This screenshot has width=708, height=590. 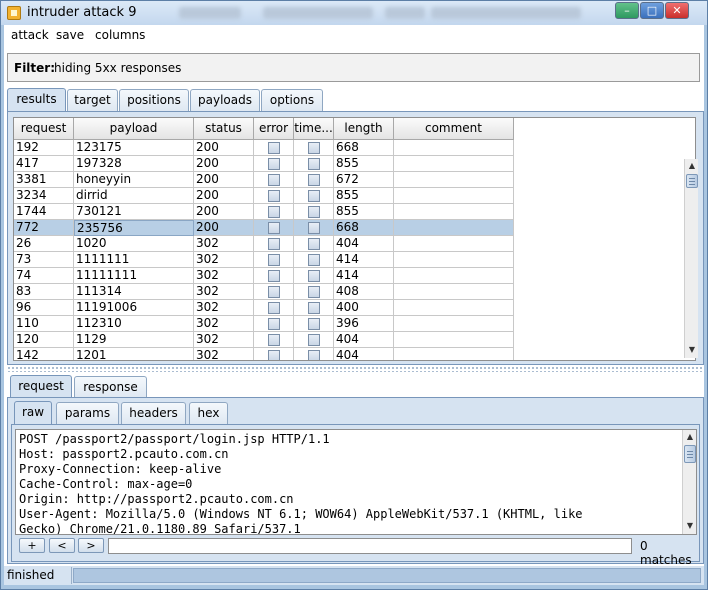 I want to click on cell-payload: 1201, so click(x=134, y=354).